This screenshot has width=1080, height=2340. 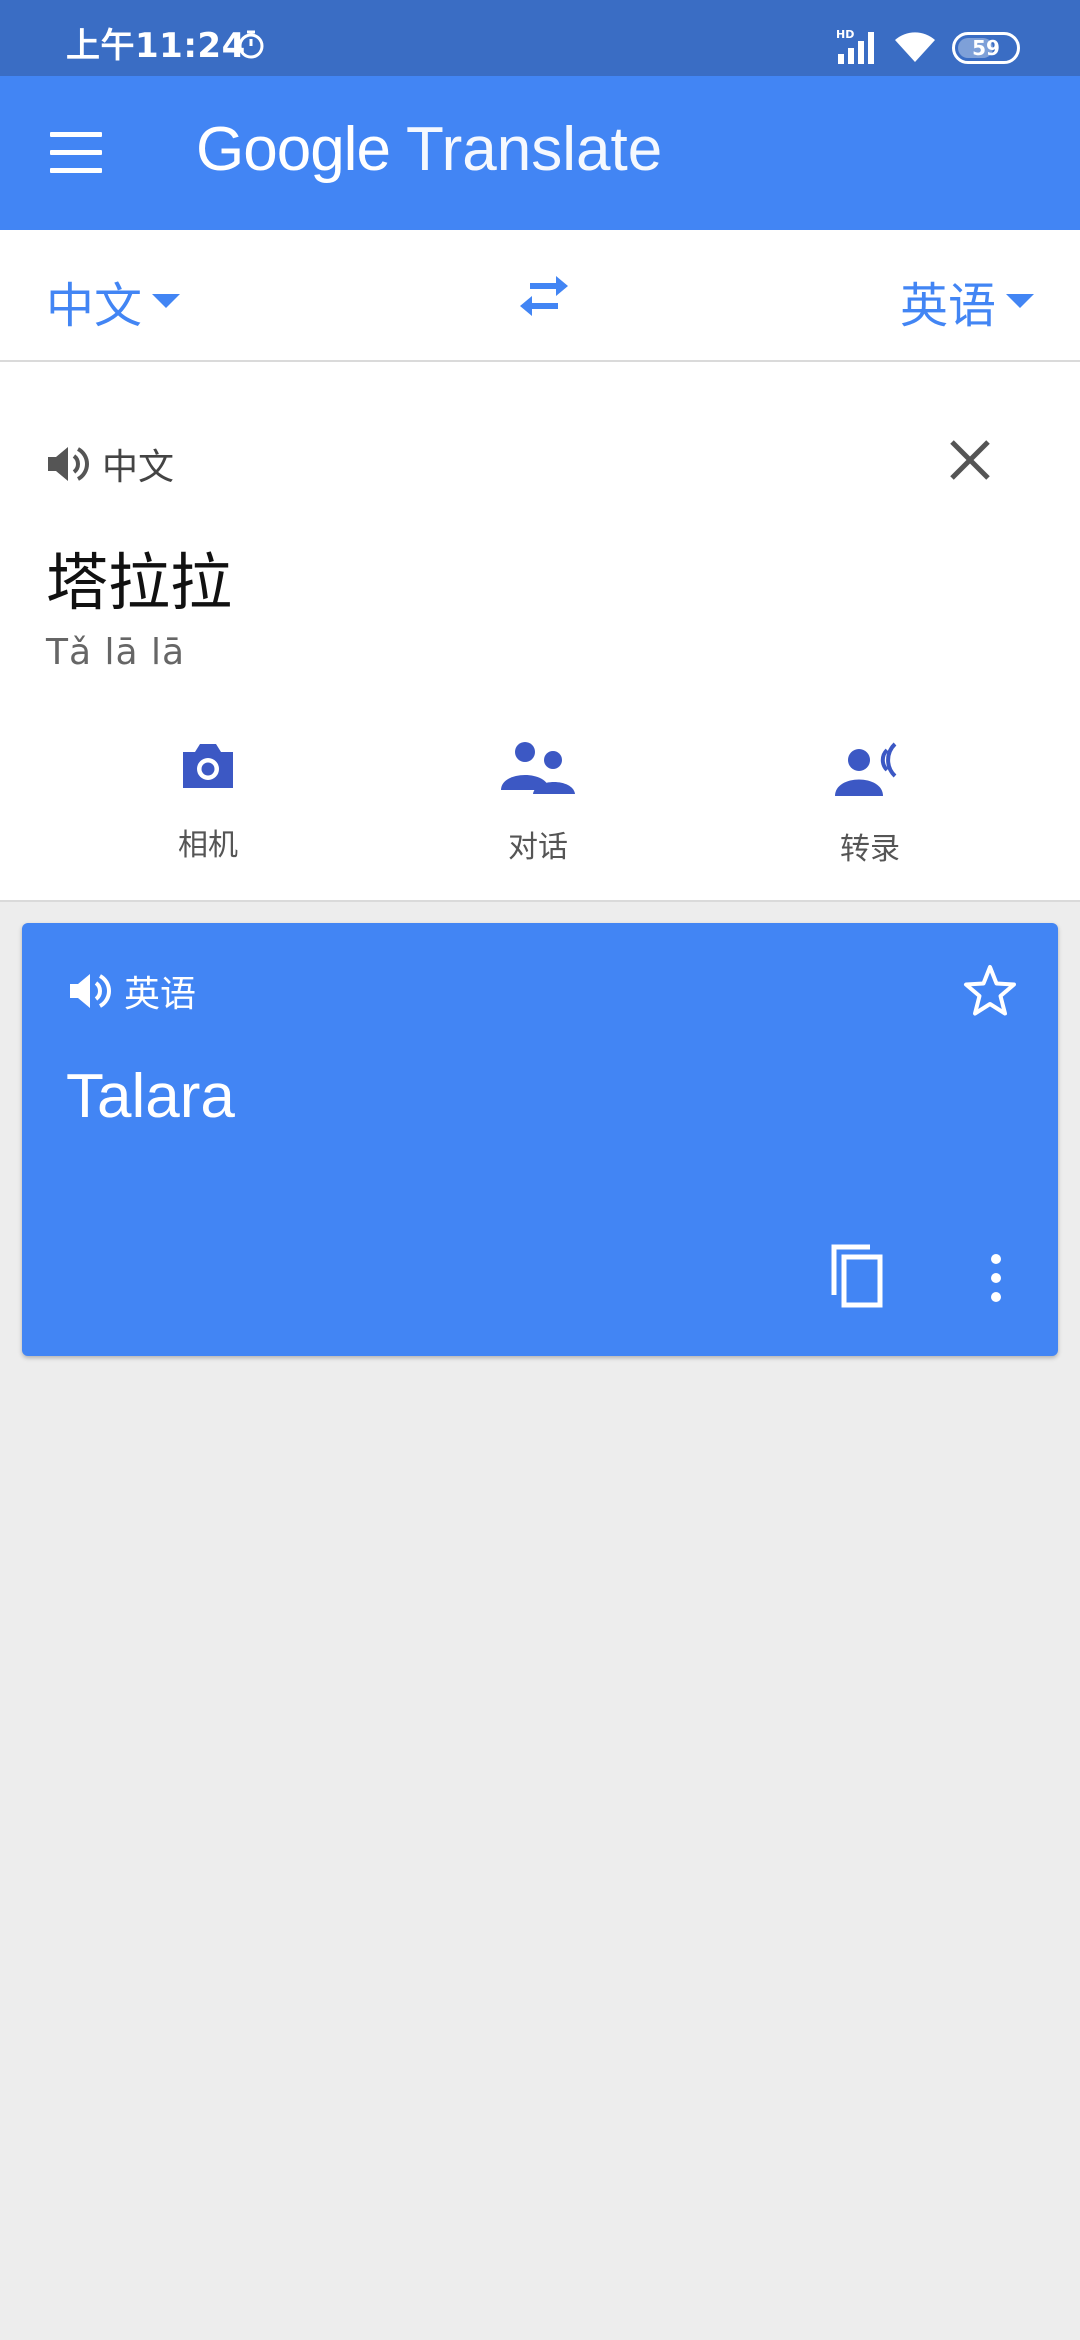 I want to click on wifi-icon, so click(x=915, y=47).